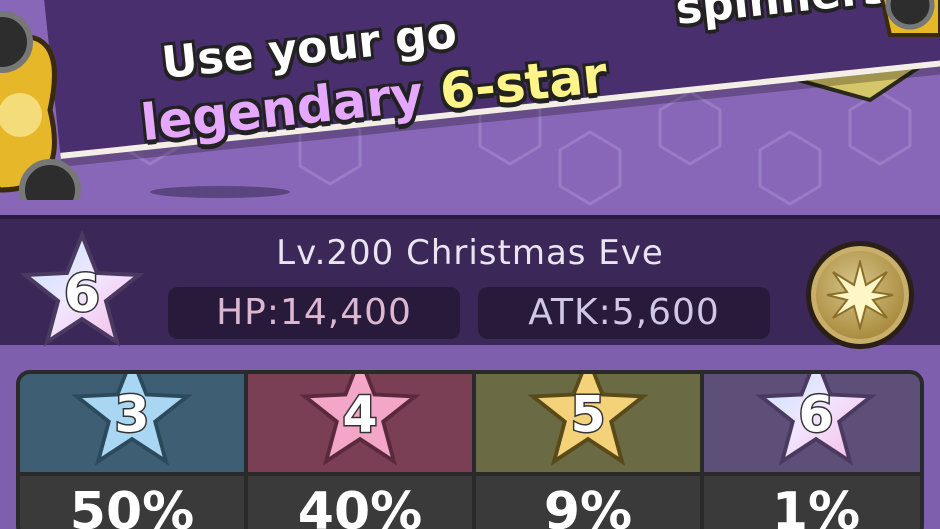 The image size is (940, 529). Describe the element at coordinates (470, 253) in the screenshot. I see `unit-name: Lv.200 Christmas Eve` at that location.